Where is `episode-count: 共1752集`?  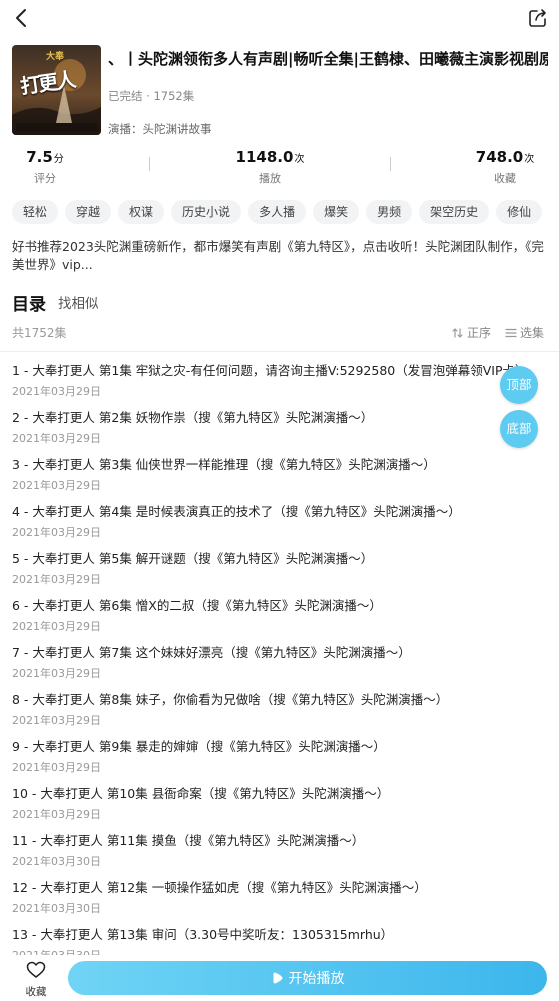
episode-count: 共1752集 is located at coordinates (39, 333).